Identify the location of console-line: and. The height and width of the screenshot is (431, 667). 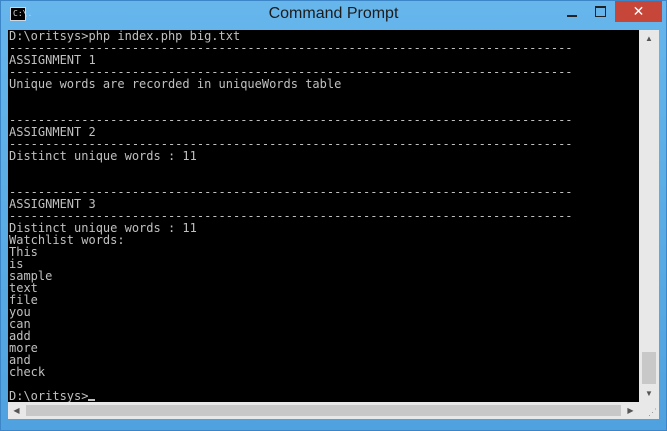
(20, 360).